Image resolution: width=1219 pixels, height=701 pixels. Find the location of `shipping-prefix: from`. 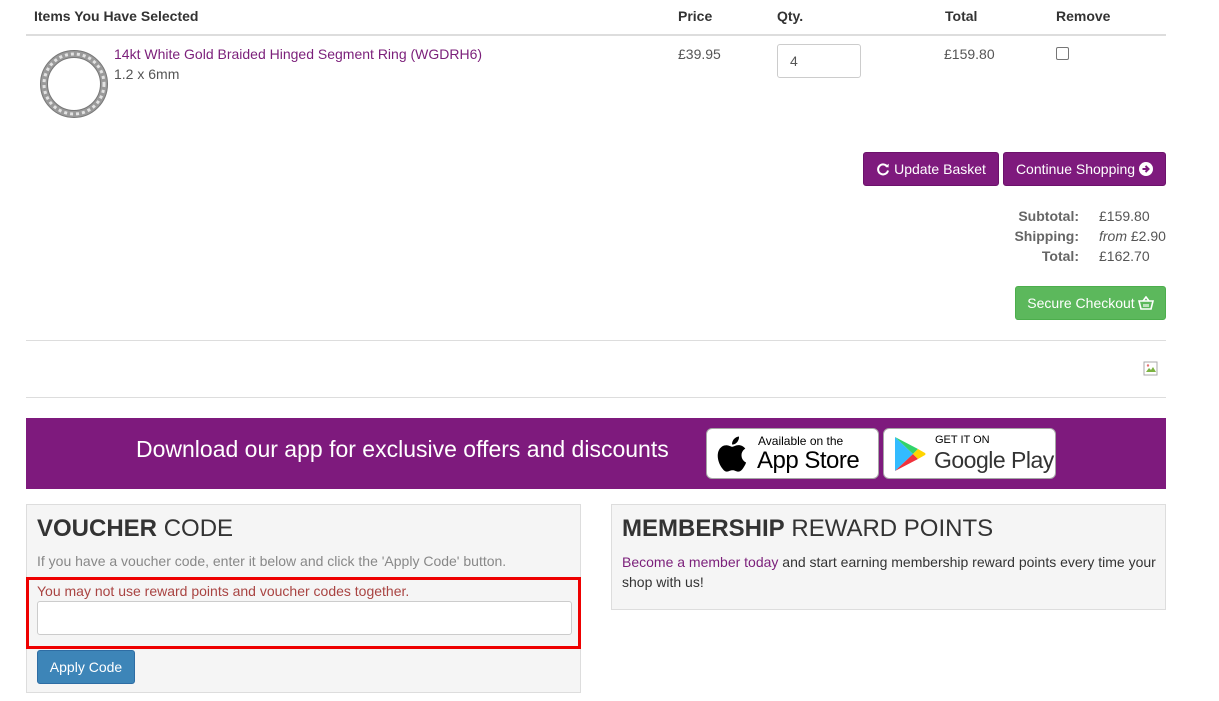

shipping-prefix: from is located at coordinates (1113, 236).